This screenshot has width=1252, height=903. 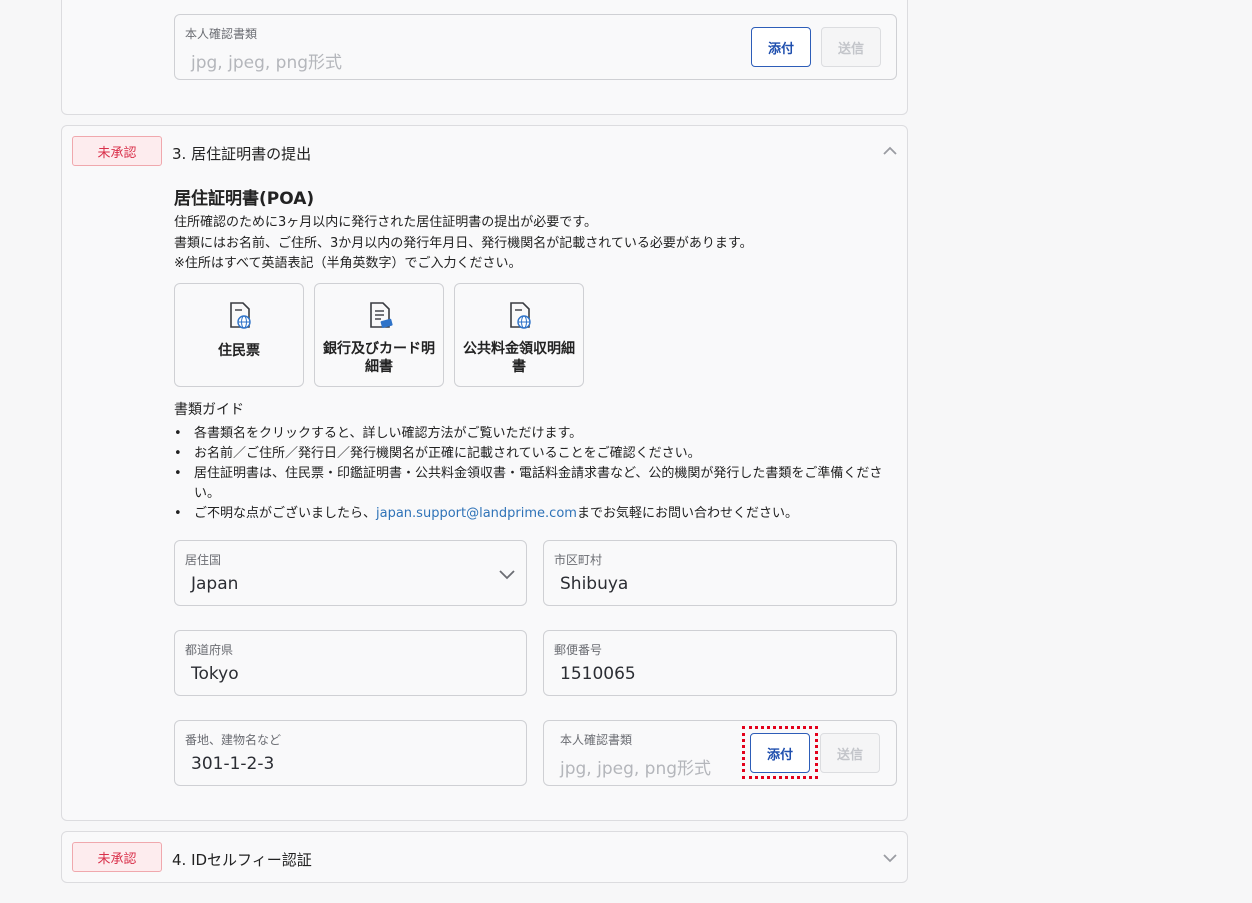 What do you see at coordinates (209, 650) in the screenshot?
I see `prefecture-label: 都道府県` at bounding box center [209, 650].